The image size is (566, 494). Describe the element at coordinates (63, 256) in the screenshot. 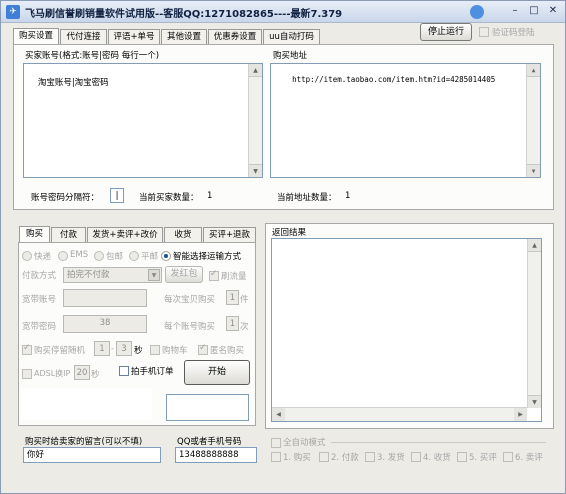

I see `radio-ems` at that location.